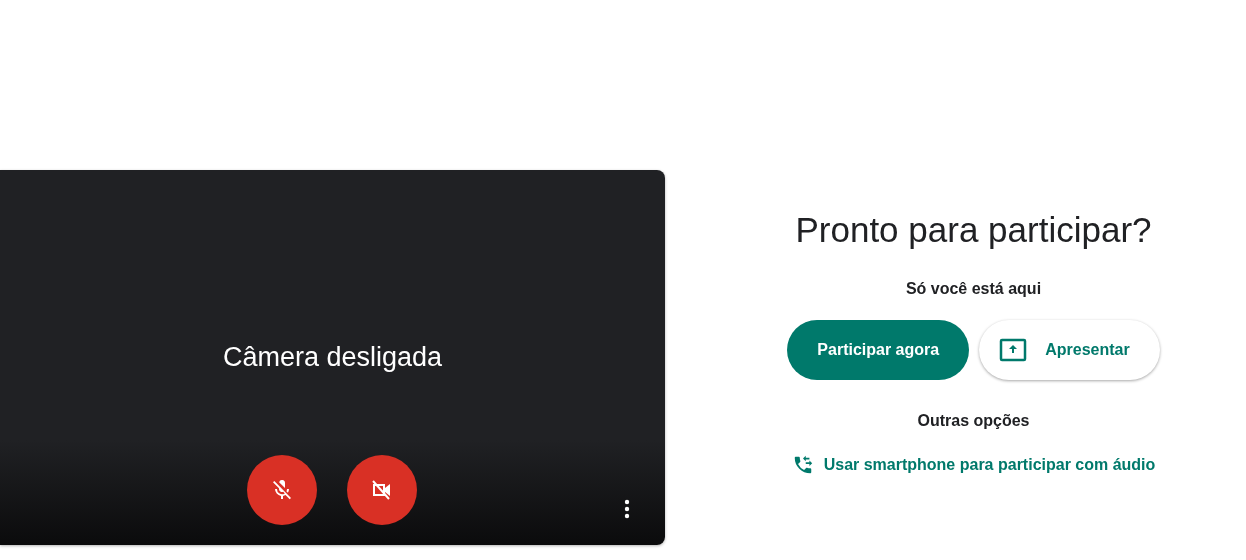 The height and width of the screenshot is (560, 1246). What do you see at coordinates (973, 289) in the screenshot?
I see `participants-status: Só você está aqui` at bounding box center [973, 289].